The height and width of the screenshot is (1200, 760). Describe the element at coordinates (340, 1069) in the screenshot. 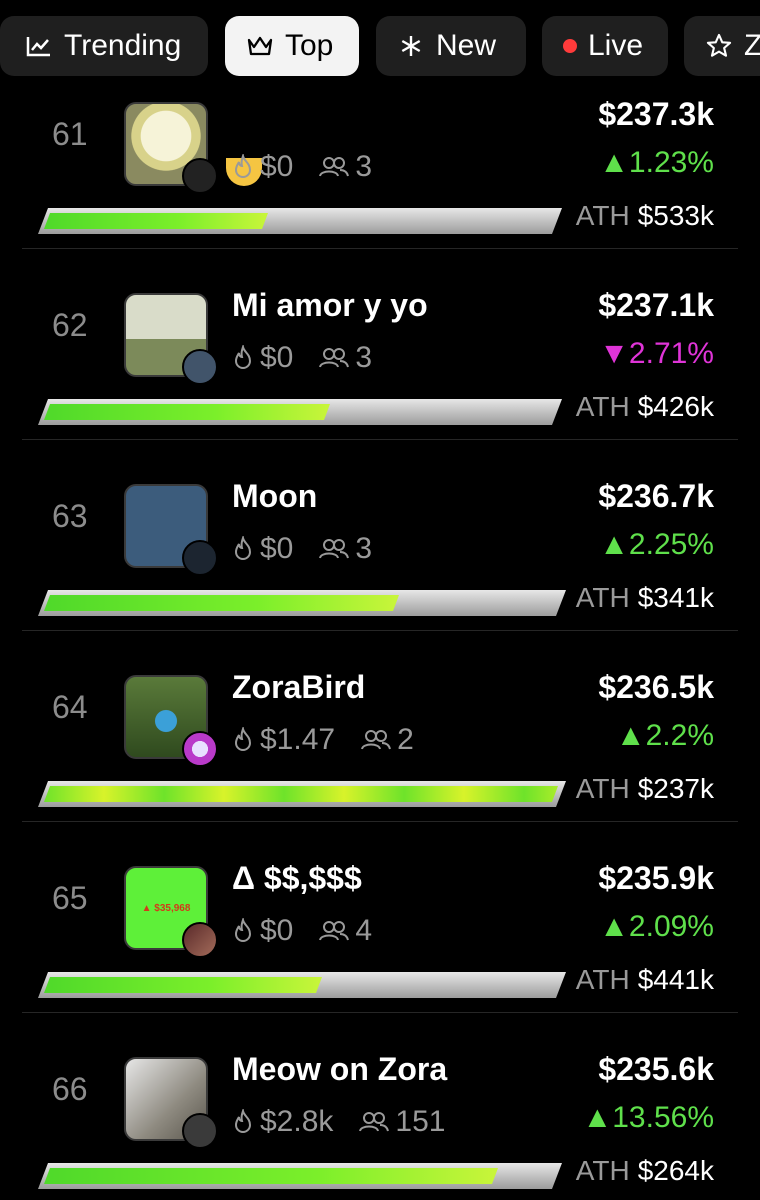

I see `coin-title: Meow on Zora` at that location.